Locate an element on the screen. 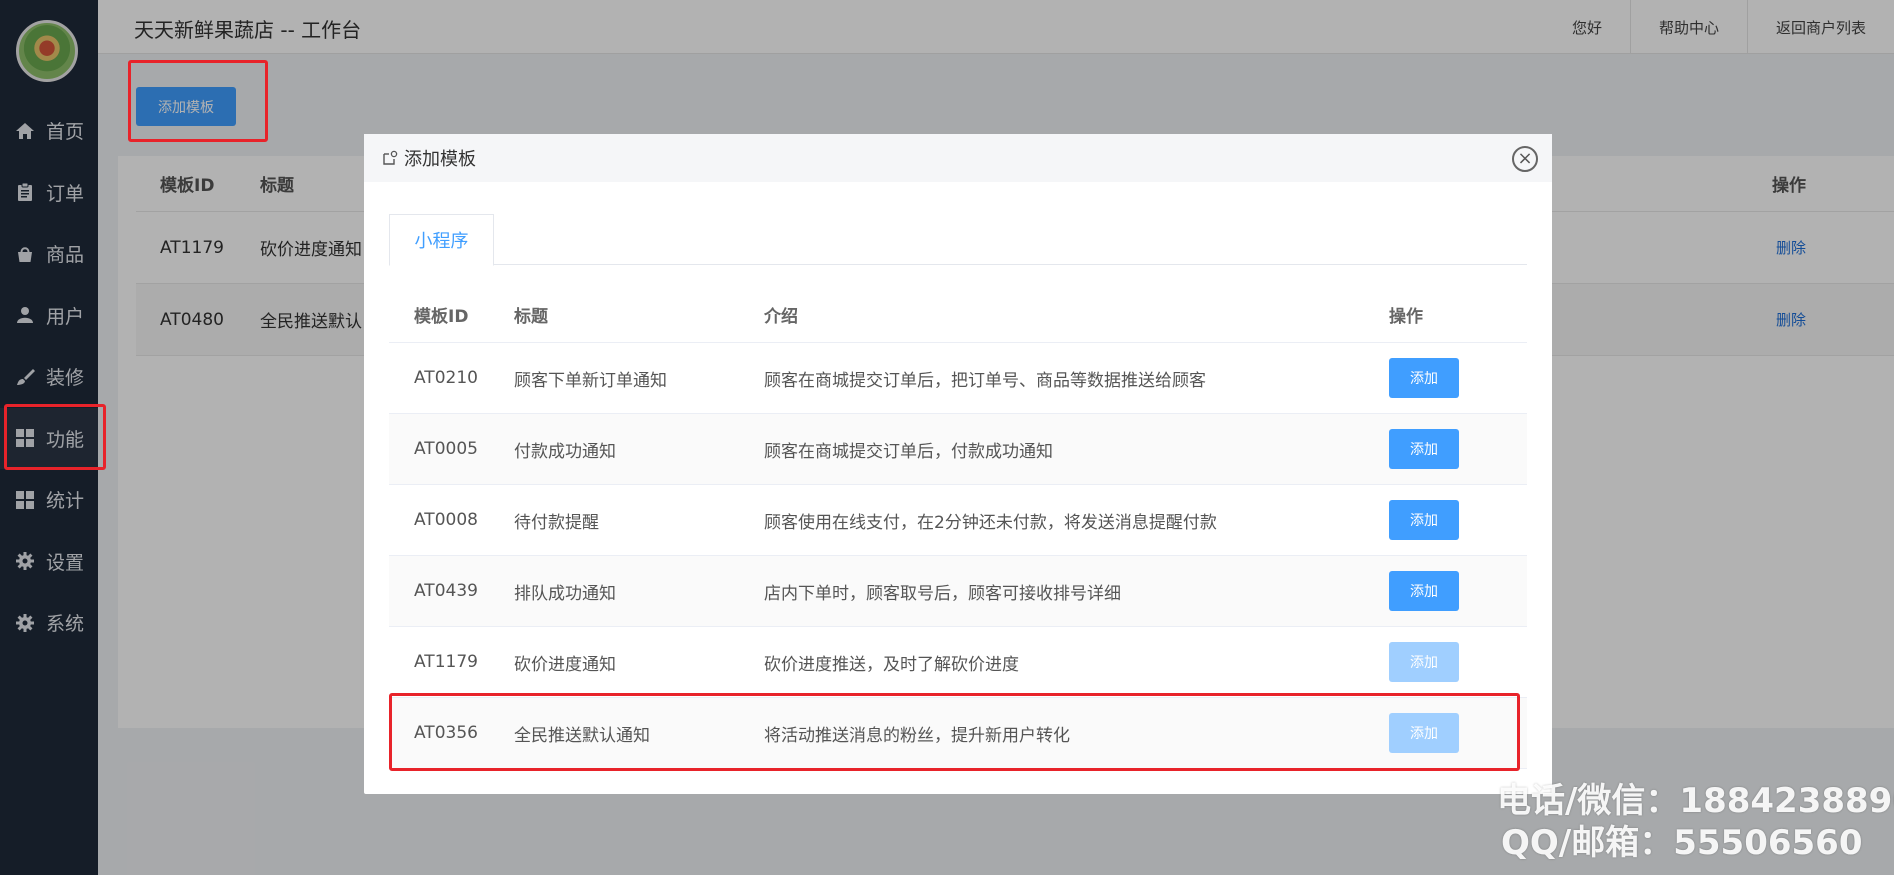  col-header-id: 模板ID is located at coordinates (441, 316).